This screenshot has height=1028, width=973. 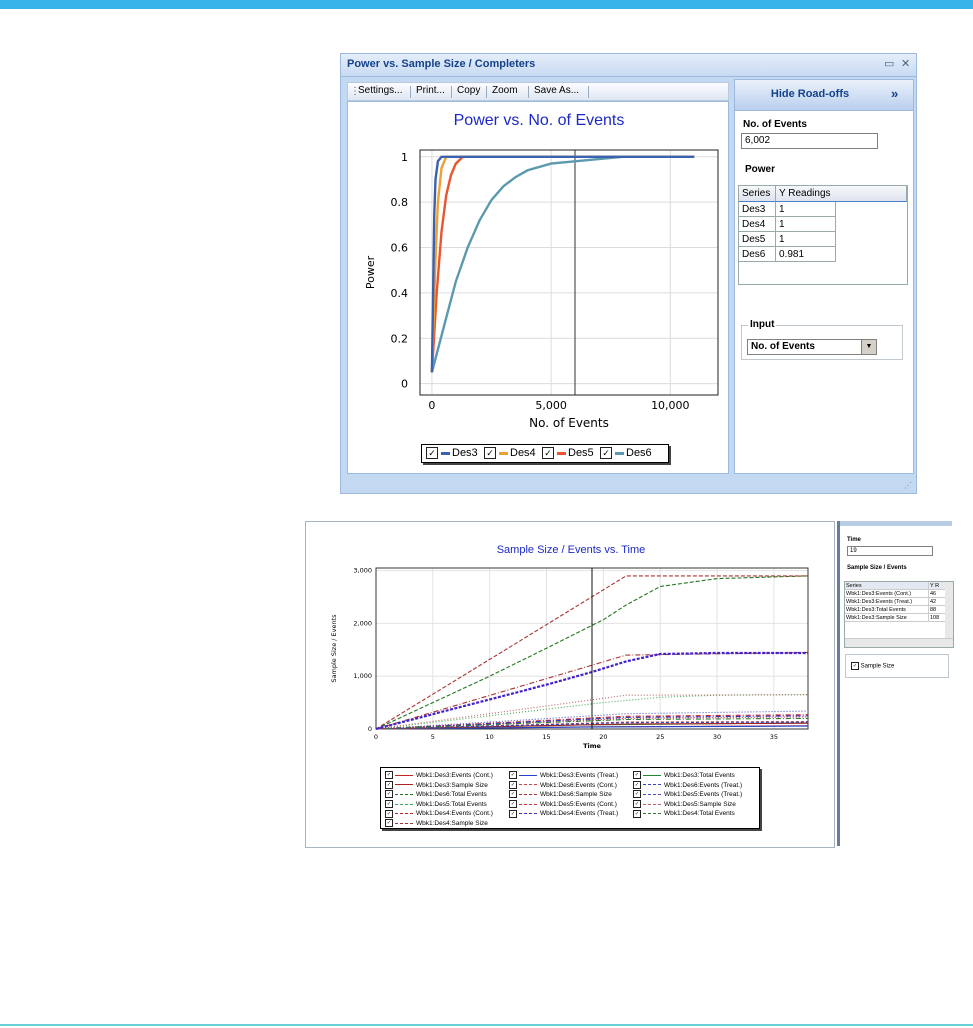 I want to click on table-cell-series: Wbk1:Des3:Total Events, so click(x=887, y=610).